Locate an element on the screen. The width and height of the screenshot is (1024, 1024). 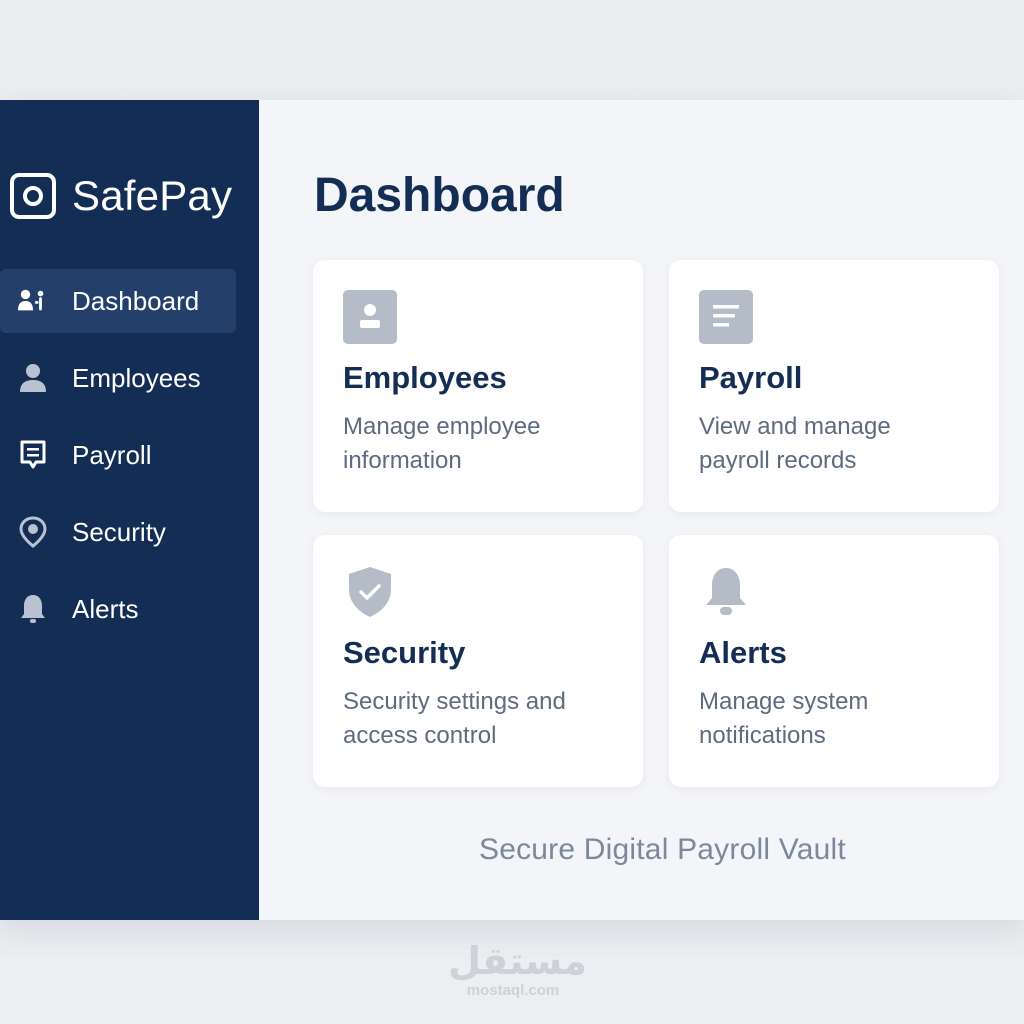
vault-icon is located at coordinates (33, 196).